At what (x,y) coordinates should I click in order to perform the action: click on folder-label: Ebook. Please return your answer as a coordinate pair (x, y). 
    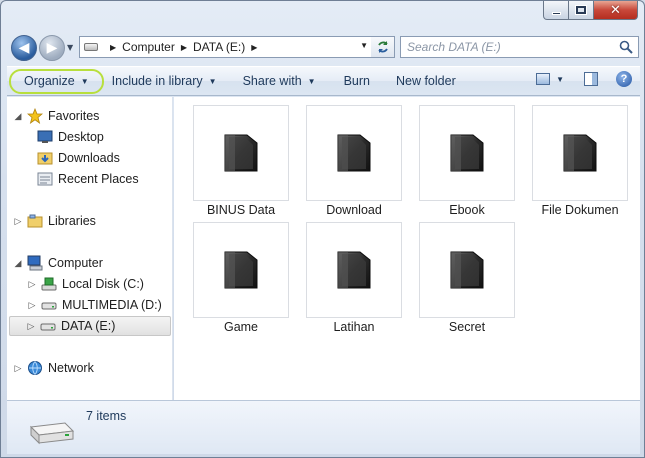
    Looking at the image, I should click on (467, 210).